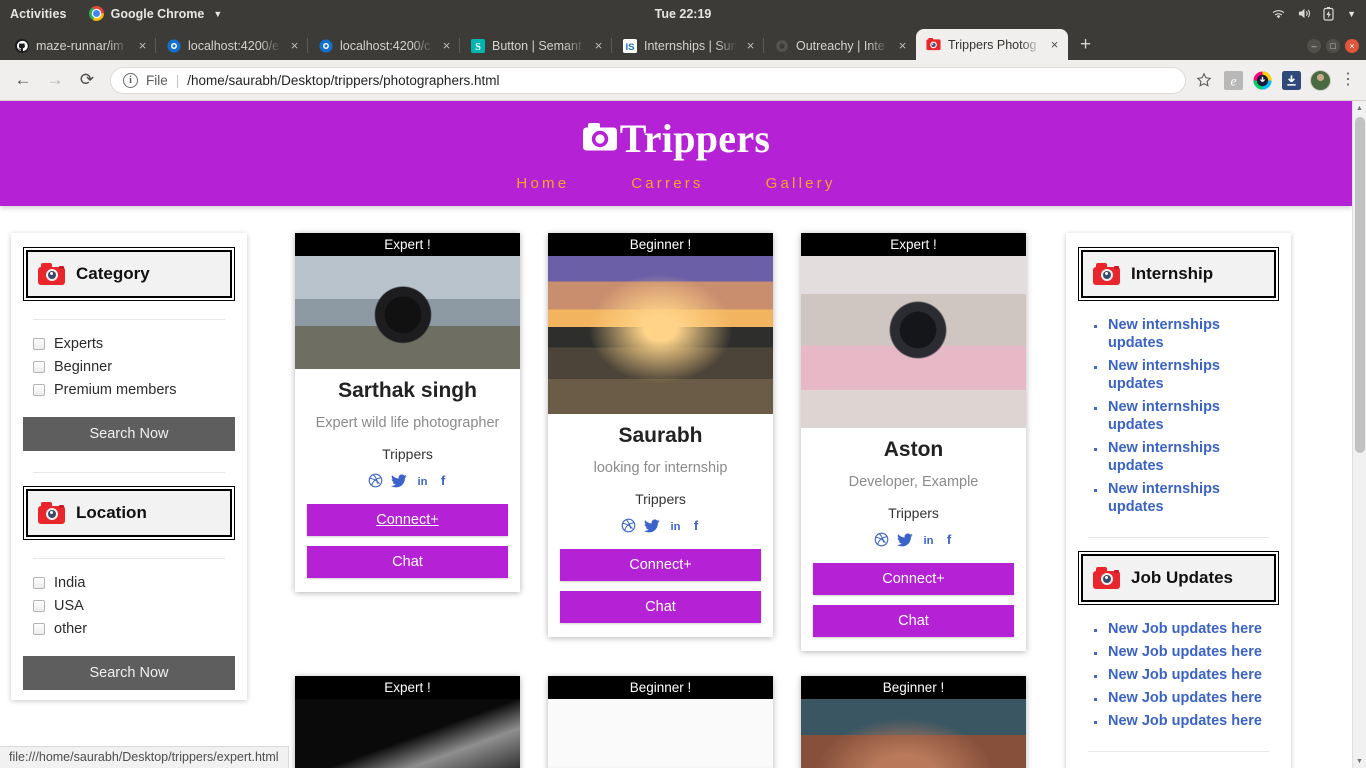 The height and width of the screenshot is (768, 1366). I want to click on checkbox-row-premium-members: Premium members, so click(134, 390).